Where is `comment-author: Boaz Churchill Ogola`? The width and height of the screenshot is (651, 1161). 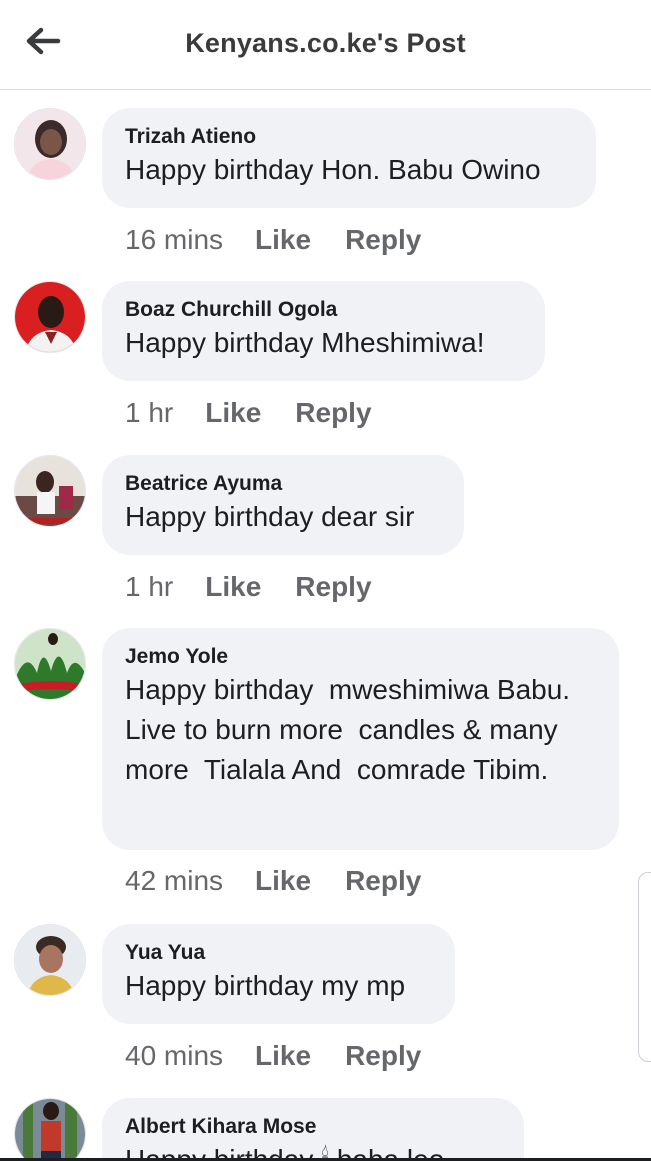
comment-author: Boaz Churchill Ogola is located at coordinates (323, 310).